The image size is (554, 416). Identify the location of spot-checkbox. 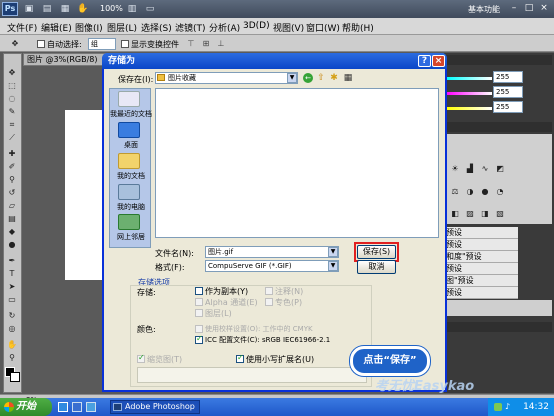
(269, 302).